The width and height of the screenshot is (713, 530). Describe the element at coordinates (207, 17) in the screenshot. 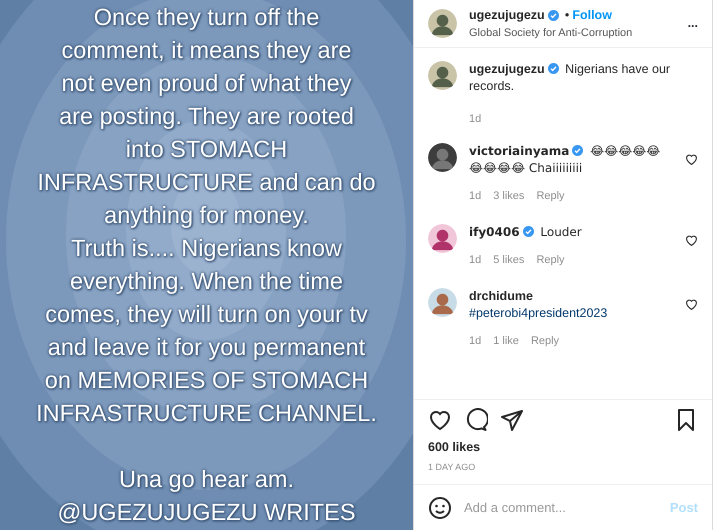

I see `post-text-line: Once they turn off the` at that location.